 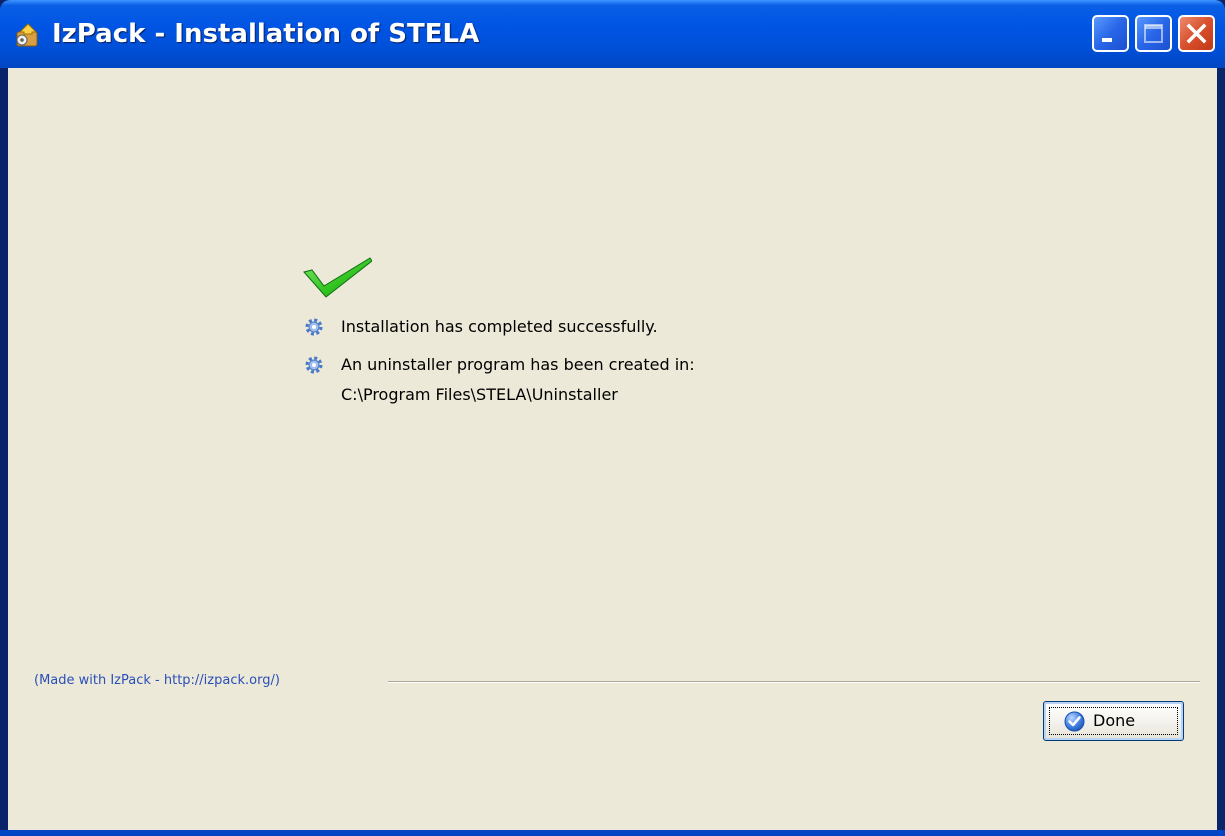 What do you see at coordinates (612, 833) in the screenshot?
I see `window-frame-bottom` at bounding box center [612, 833].